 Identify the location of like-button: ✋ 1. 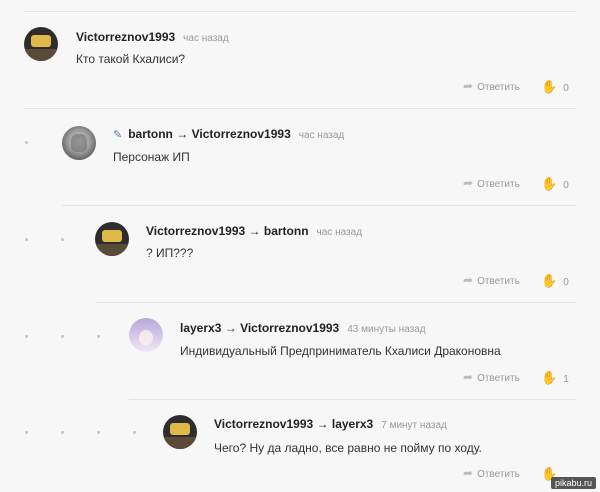
(555, 378).